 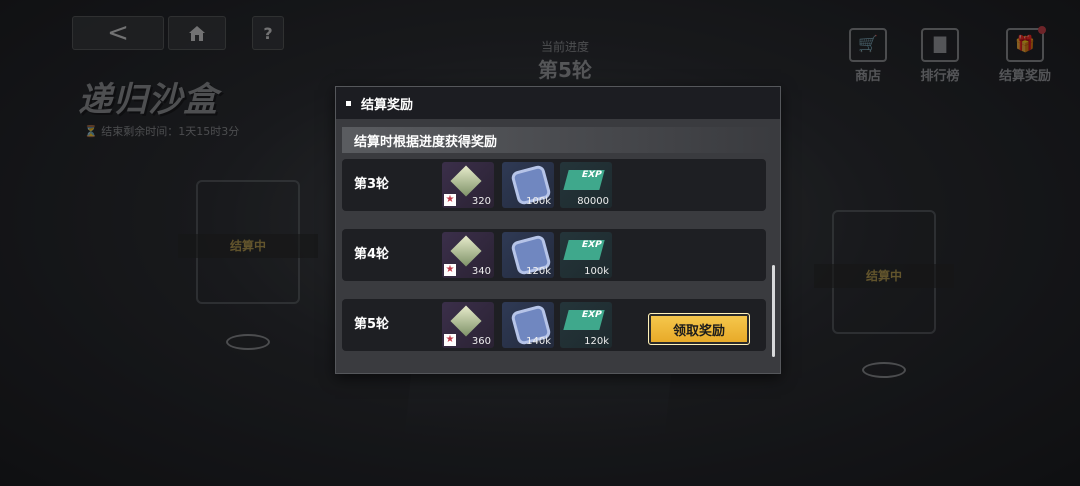 I want to click on reward-row: 第5轮 ★ 360 140k EXP 120k 领取奖励, so click(x=554, y=325).